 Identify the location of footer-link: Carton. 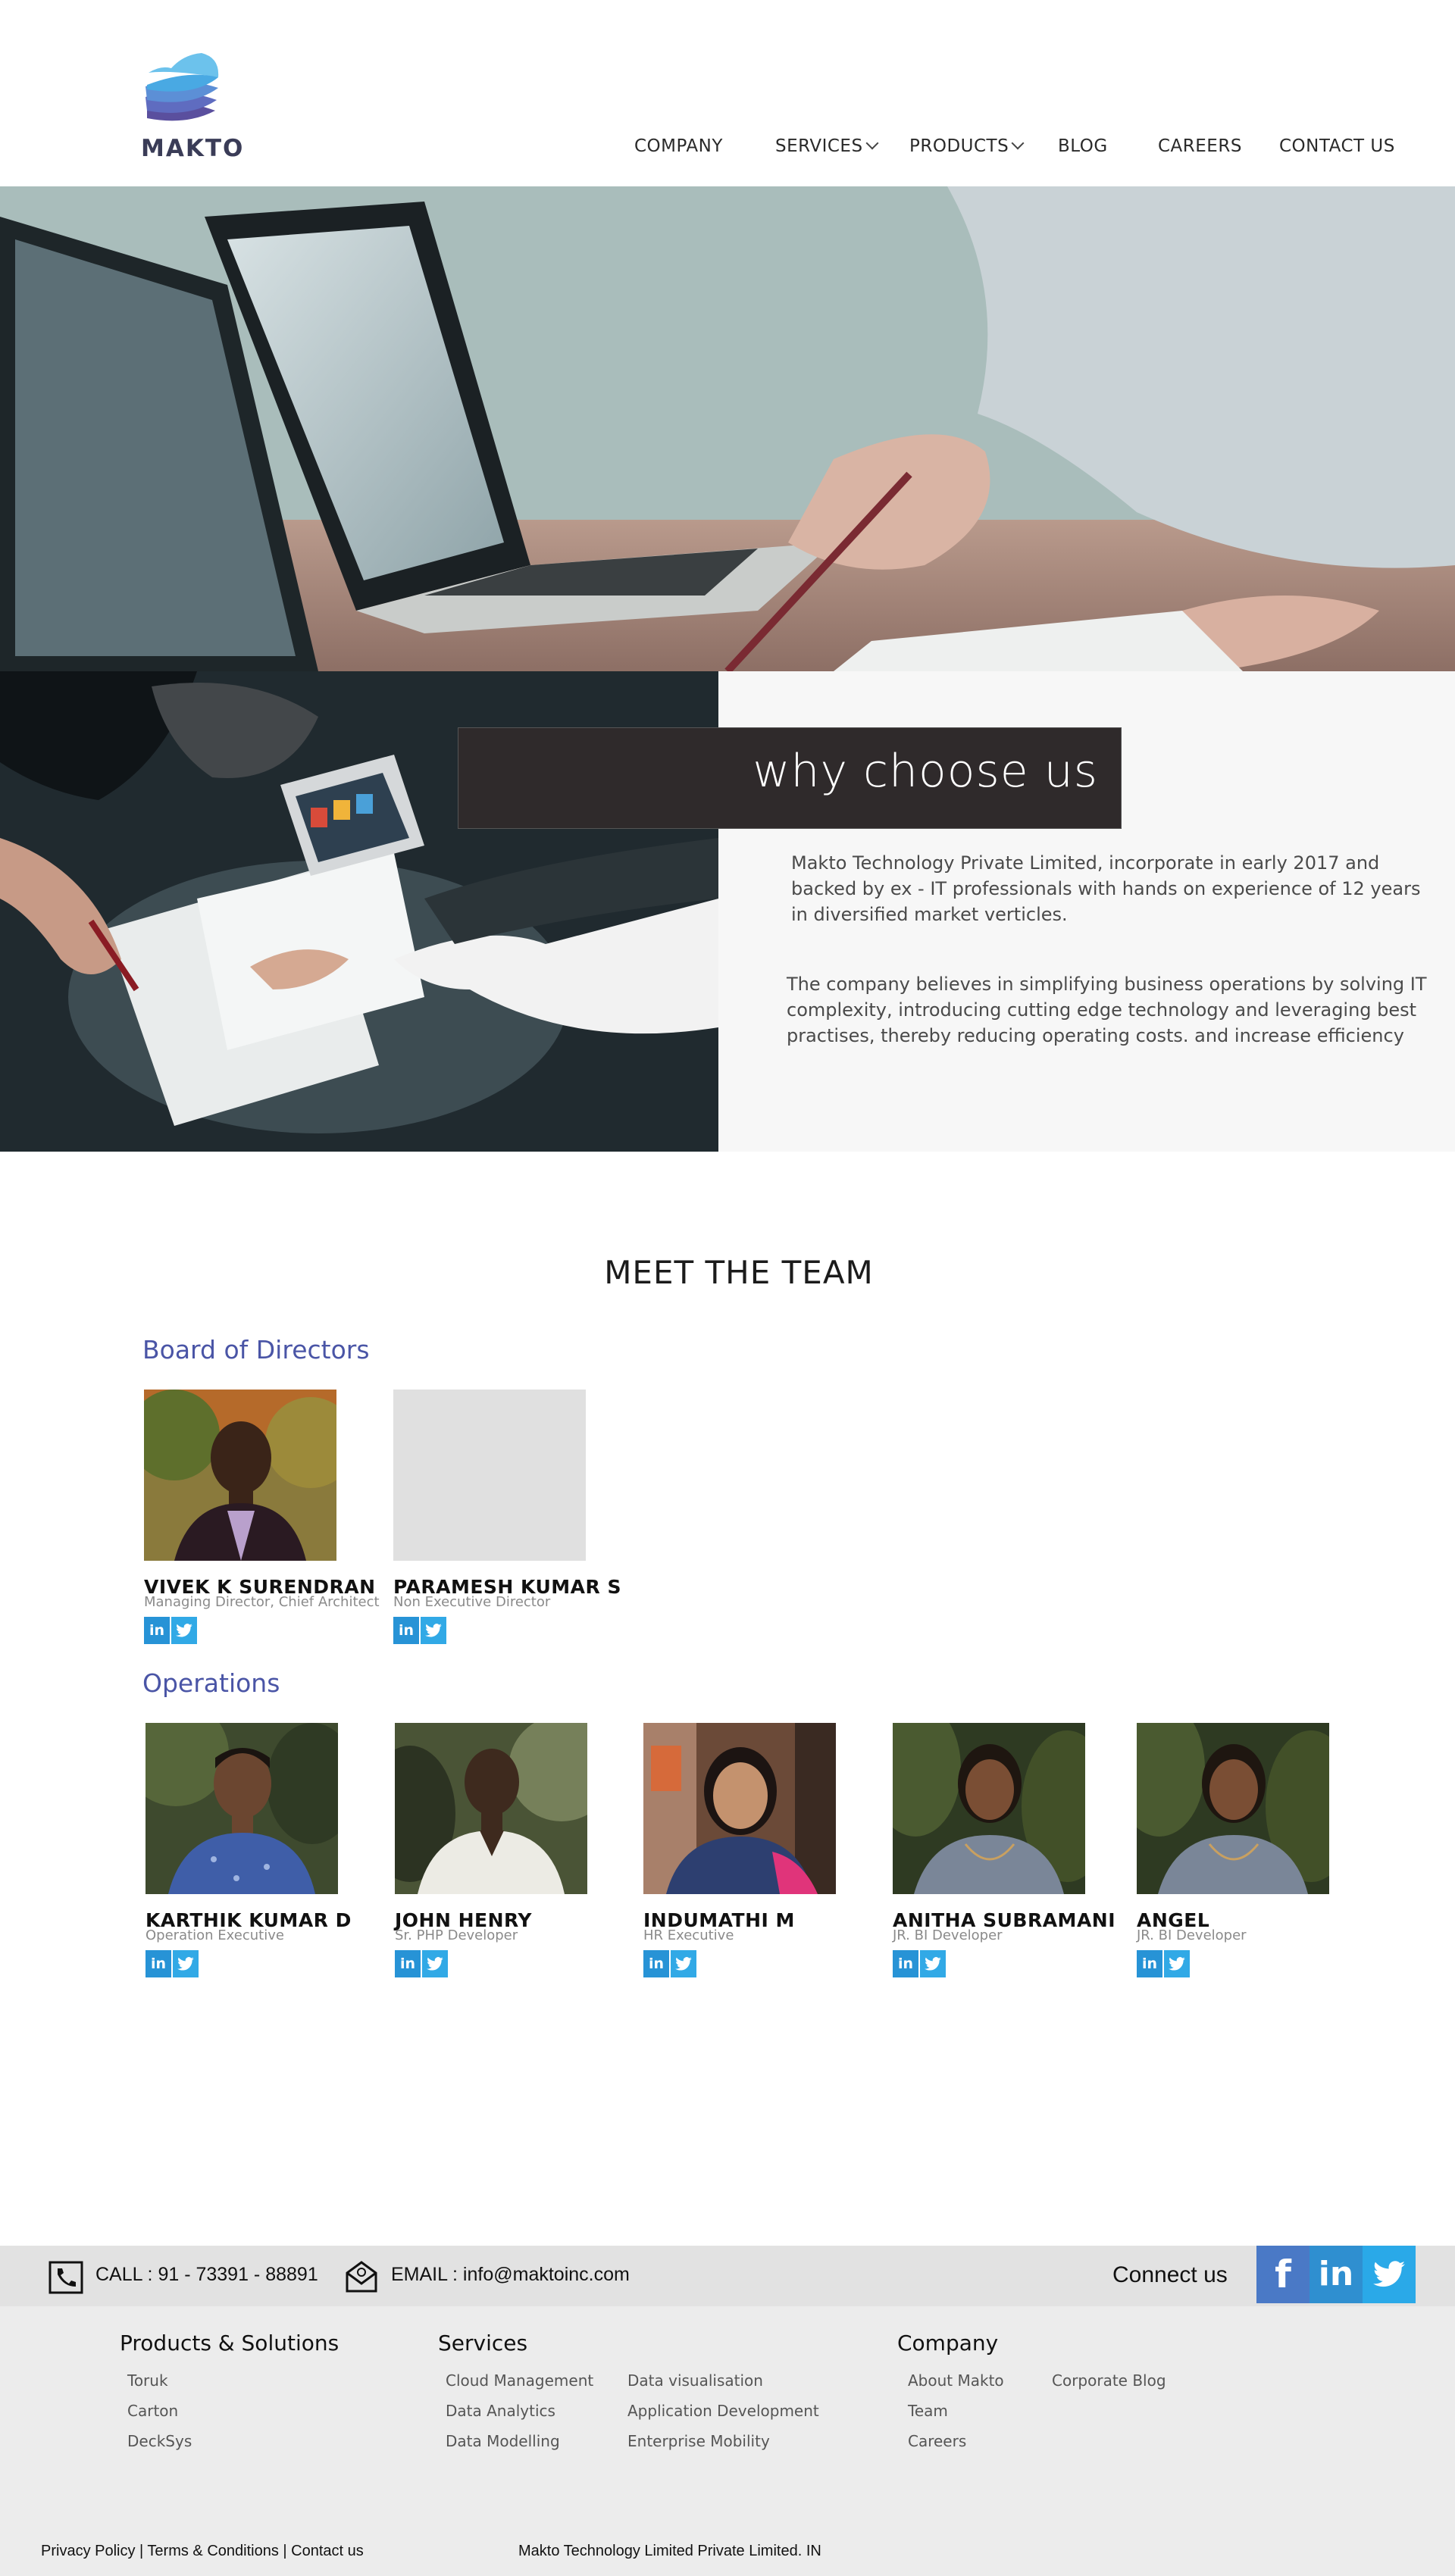
(152, 2411).